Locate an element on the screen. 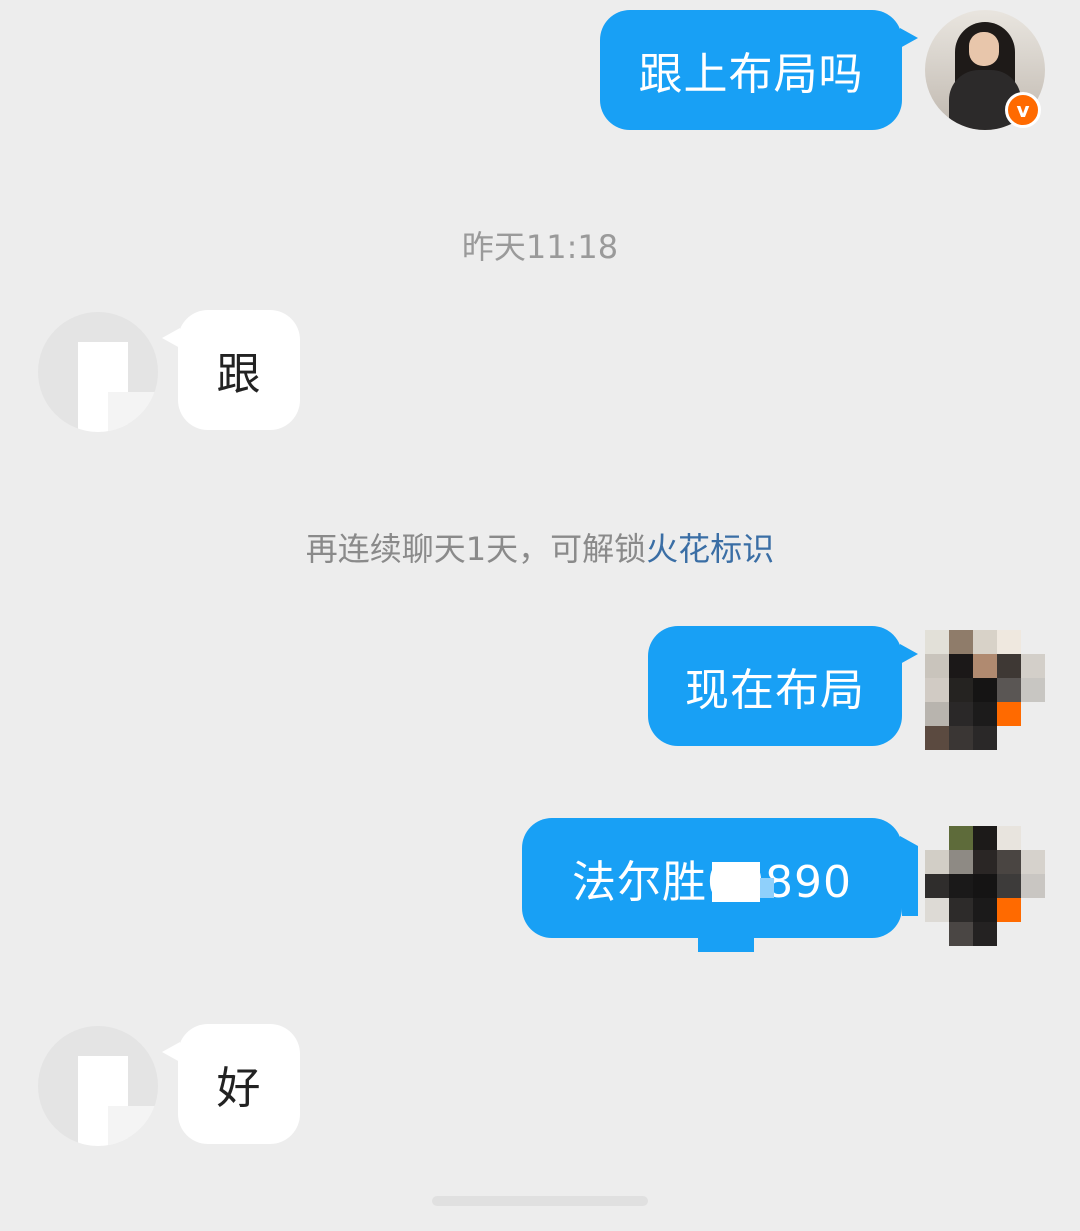 The height and width of the screenshot is (1231, 1080). message-bubble-incoming: 好 is located at coordinates (239, 1084).